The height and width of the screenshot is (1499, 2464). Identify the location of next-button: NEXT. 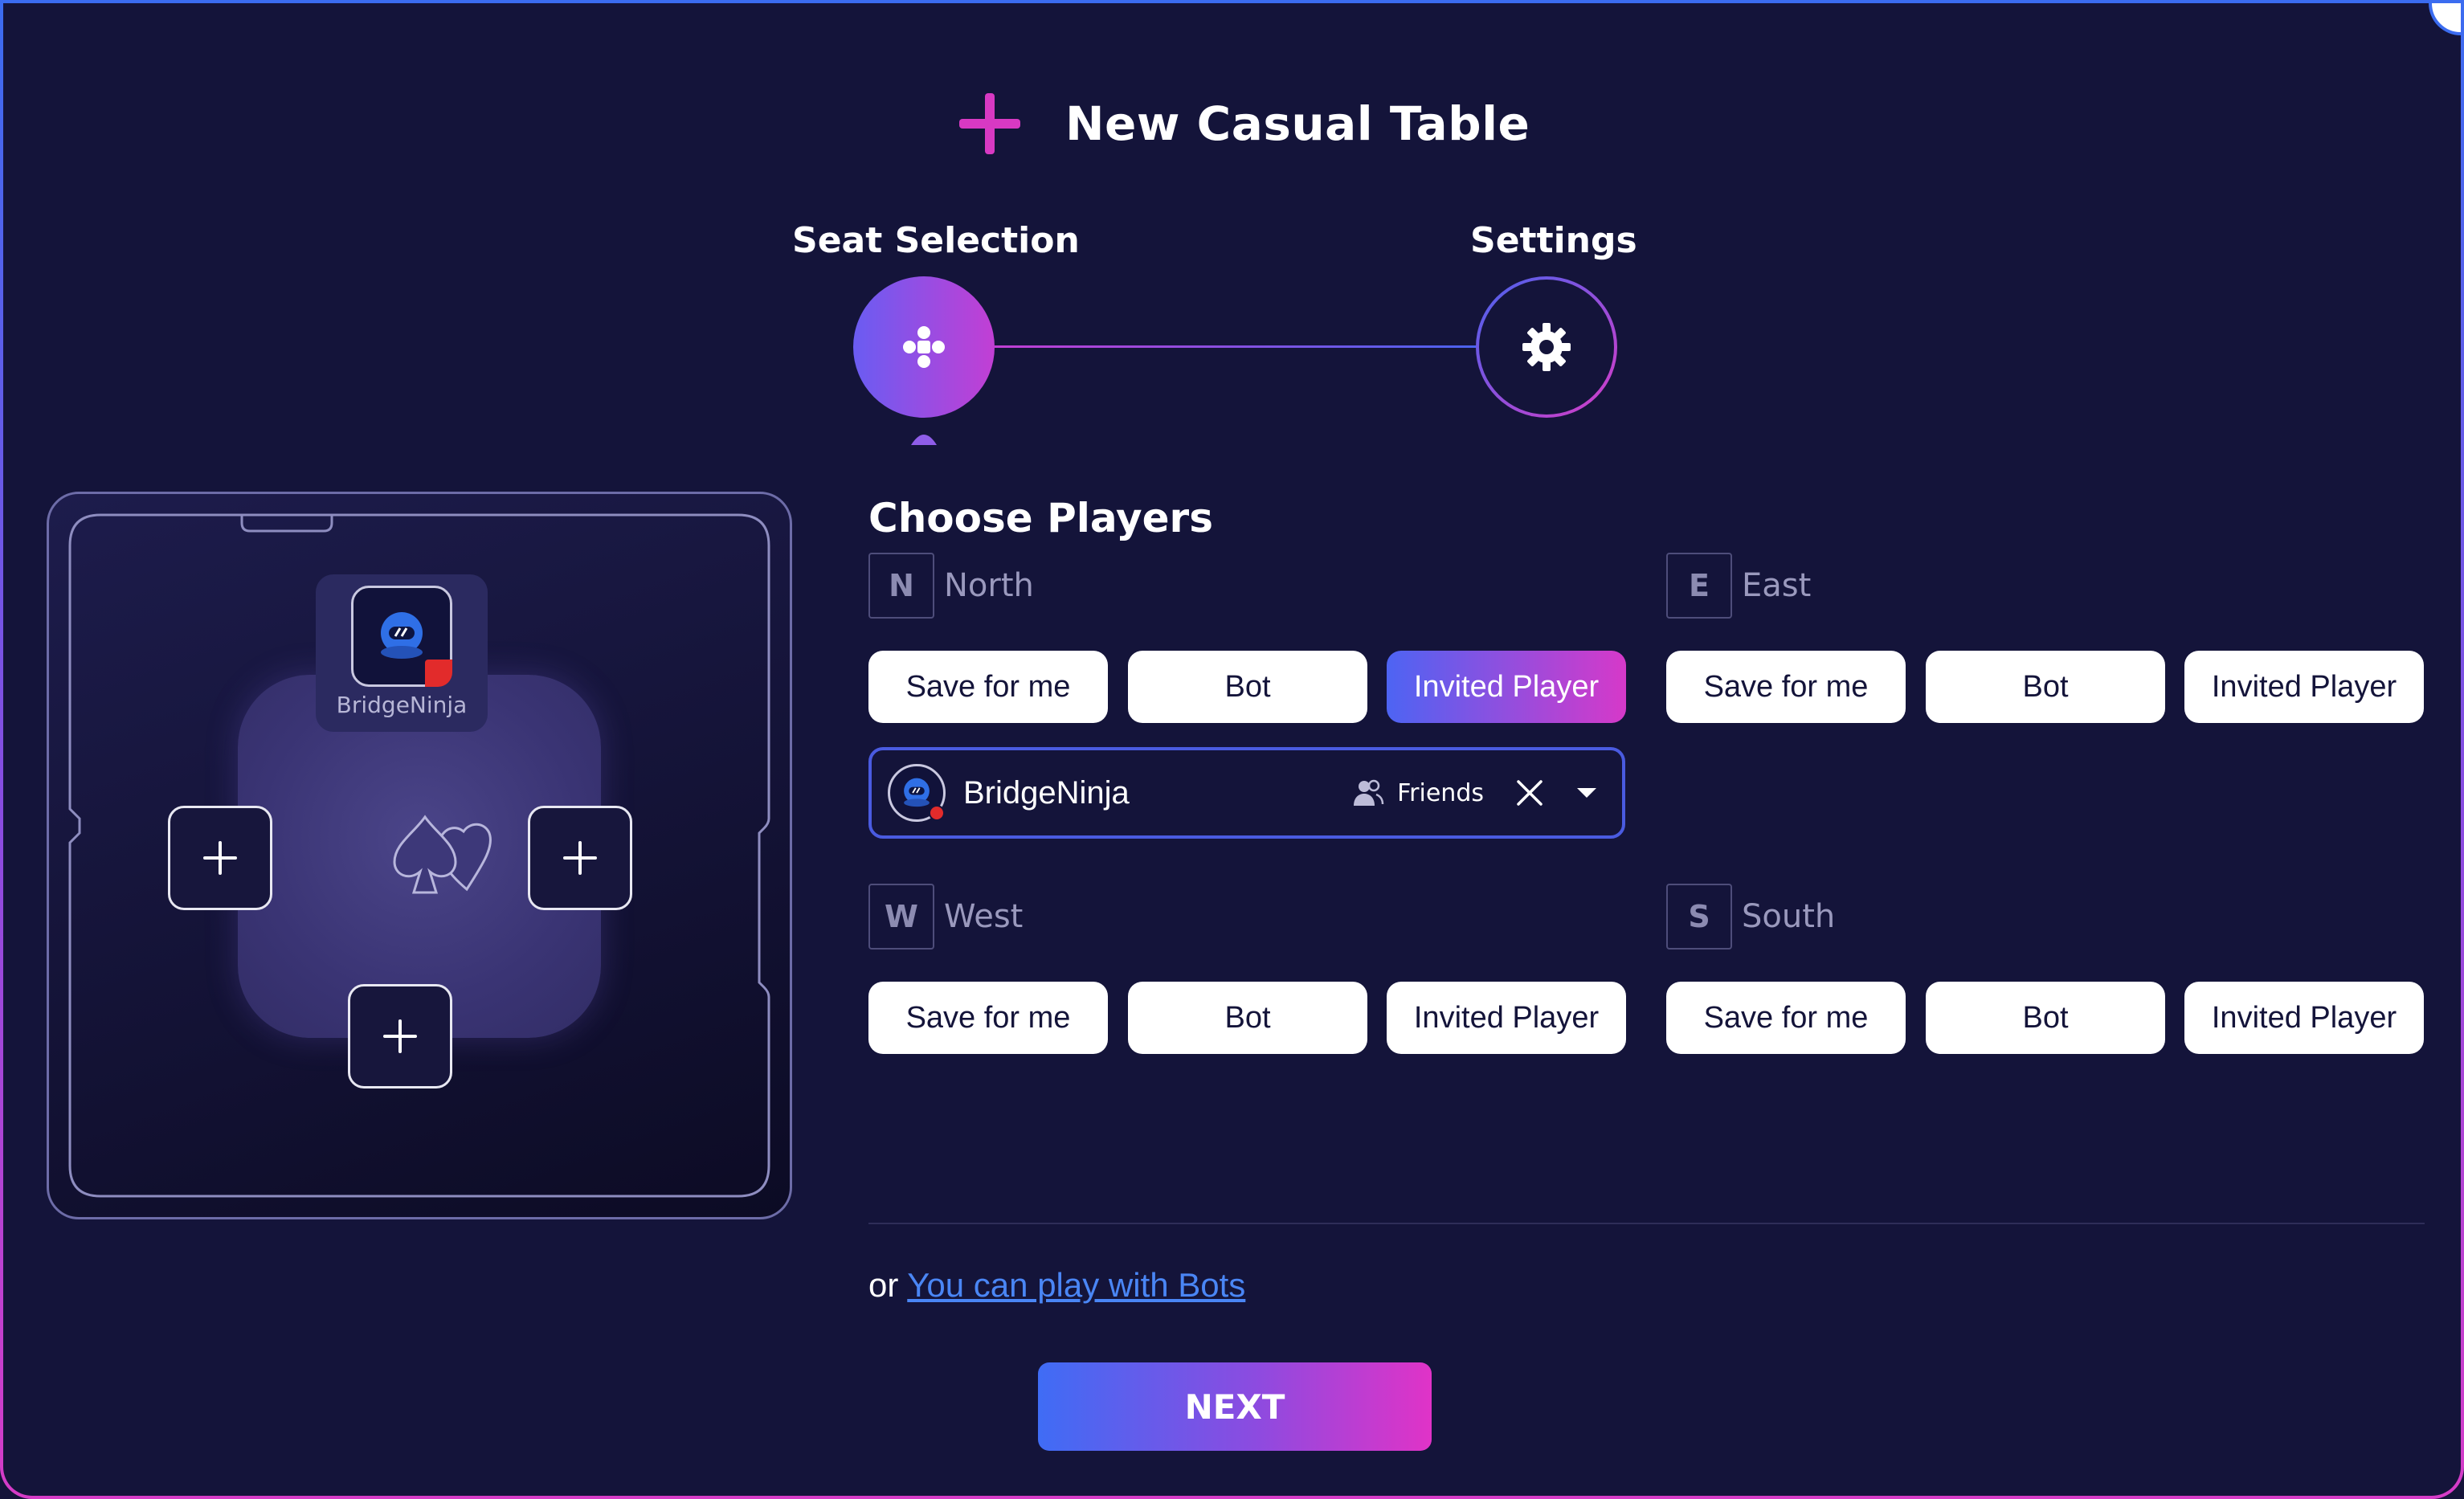
(1235, 1407).